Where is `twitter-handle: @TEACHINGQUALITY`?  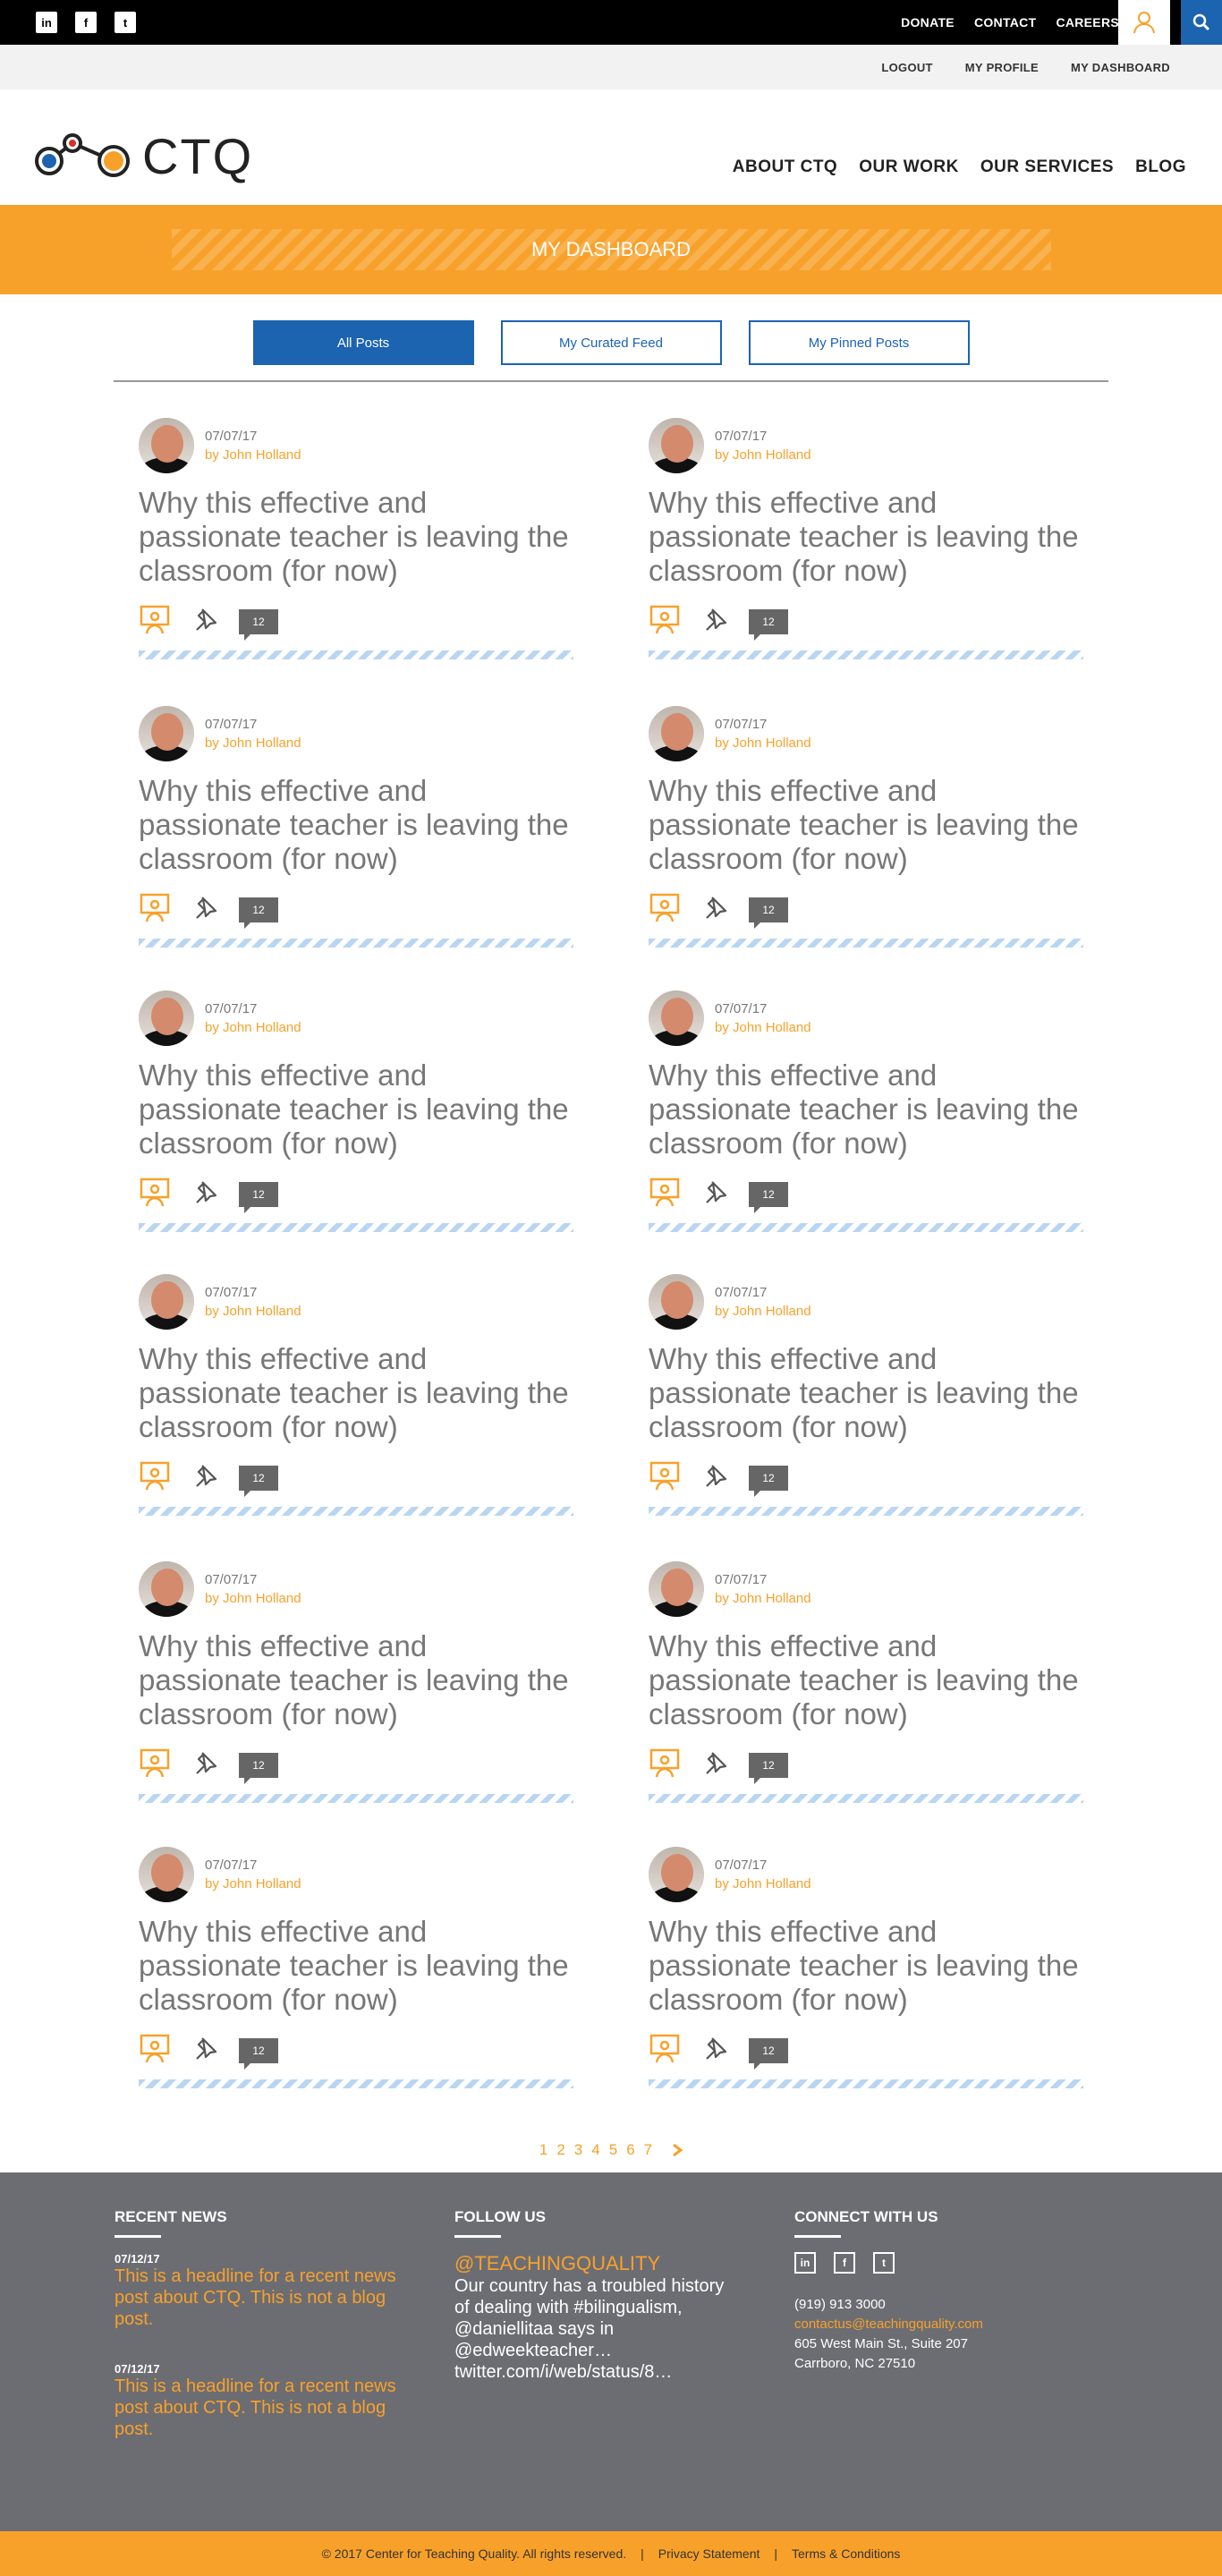 twitter-handle: @TEACHINGQUALITY is located at coordinates (597, 2263).